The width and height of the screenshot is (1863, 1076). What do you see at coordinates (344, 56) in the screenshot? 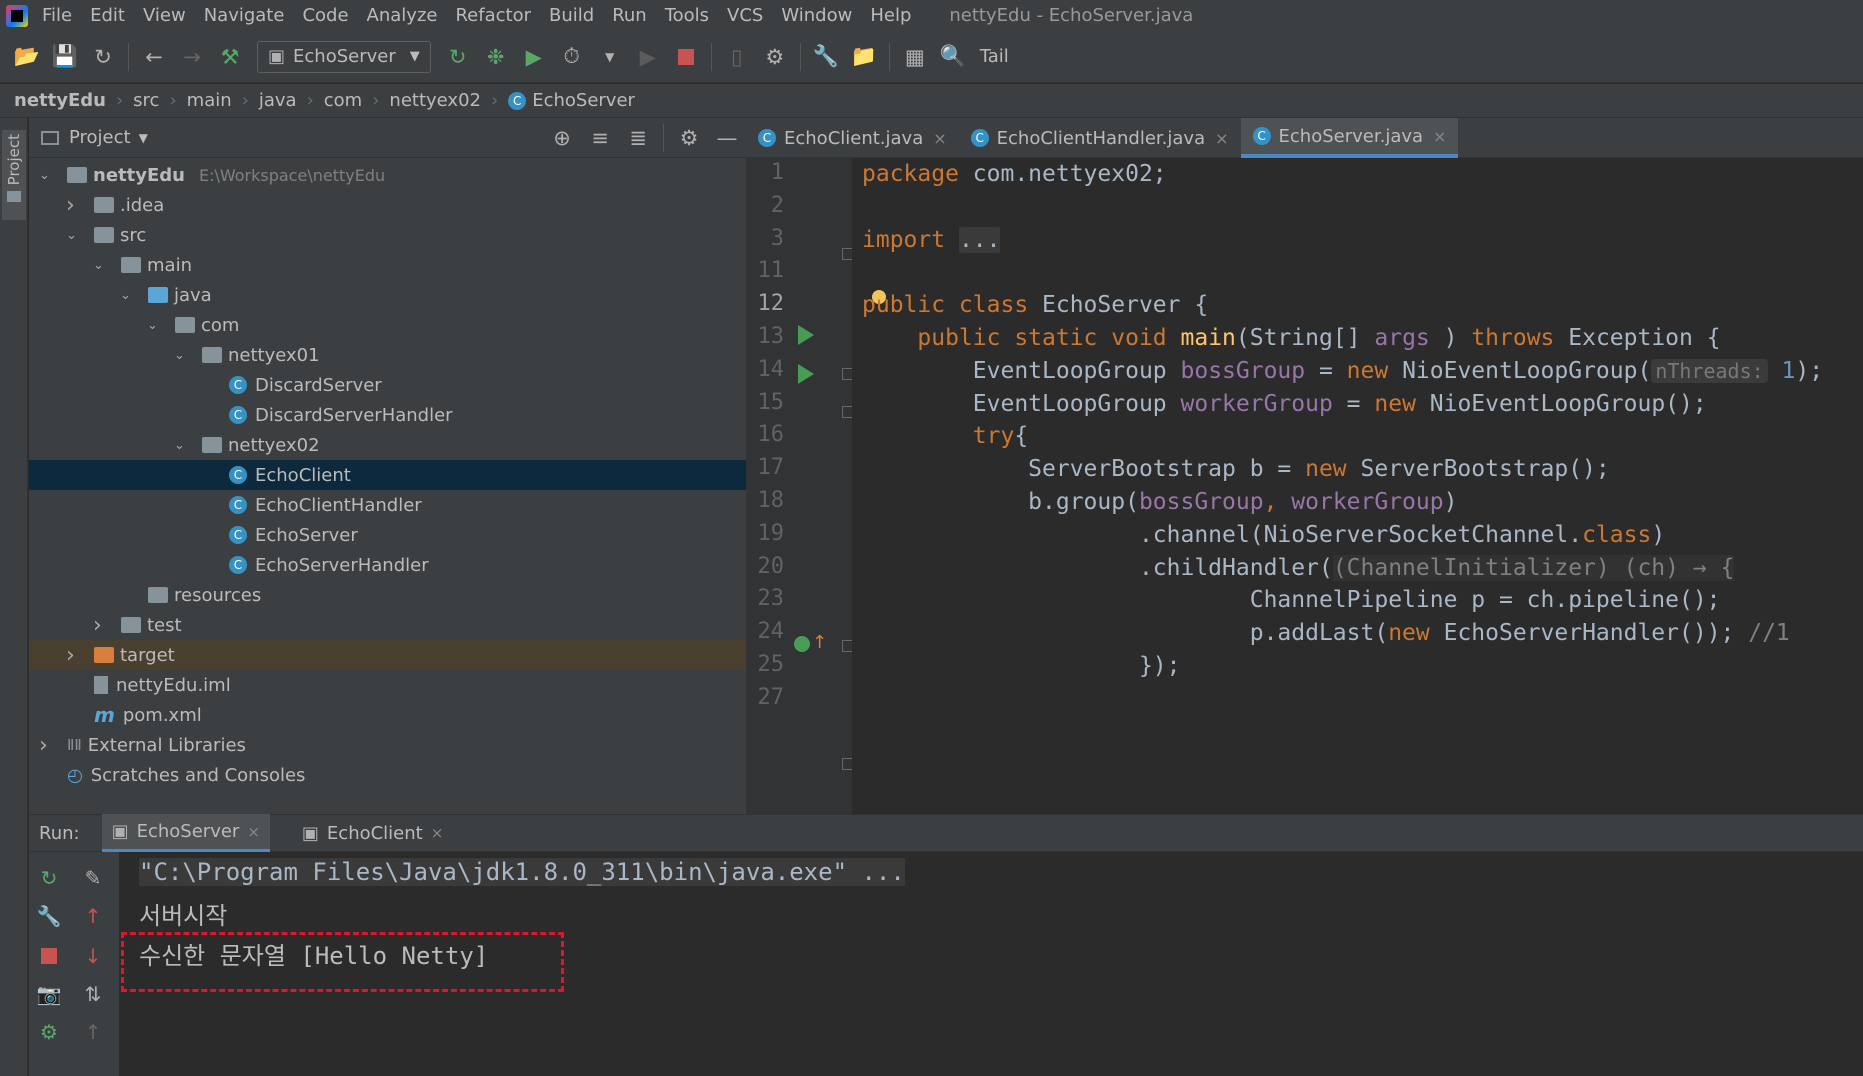
I see `run-configuration-select: ▣ EchoServer ▼` at bounding box center [344, 56].